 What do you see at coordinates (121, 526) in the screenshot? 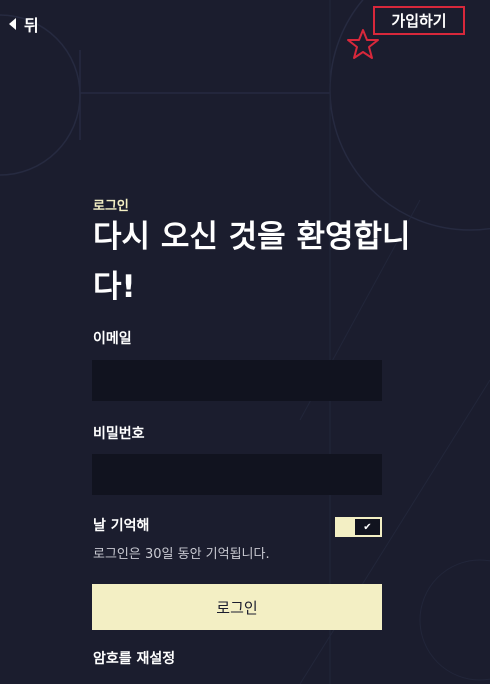
I see `remember-me-label: 날 기억해` at bounding box center [121, 526].